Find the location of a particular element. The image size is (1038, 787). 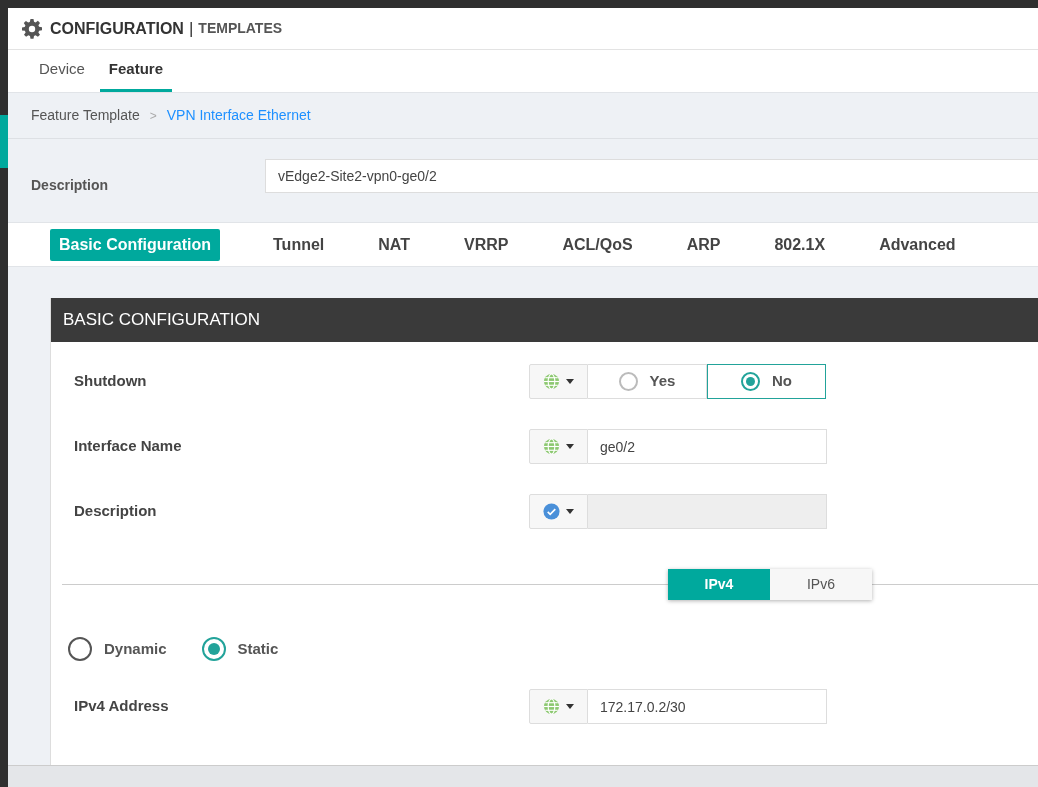

text-field: 172.17.0.2/30 is located at coordinates (707, 706).